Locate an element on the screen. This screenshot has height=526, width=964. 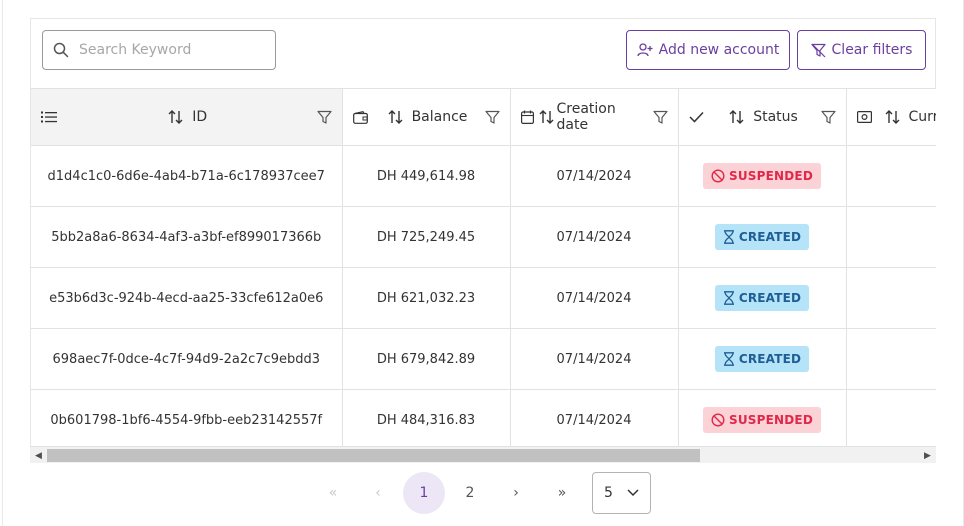
table-toolbar: Add new account Clear filters is located at coordinates (483, 53).